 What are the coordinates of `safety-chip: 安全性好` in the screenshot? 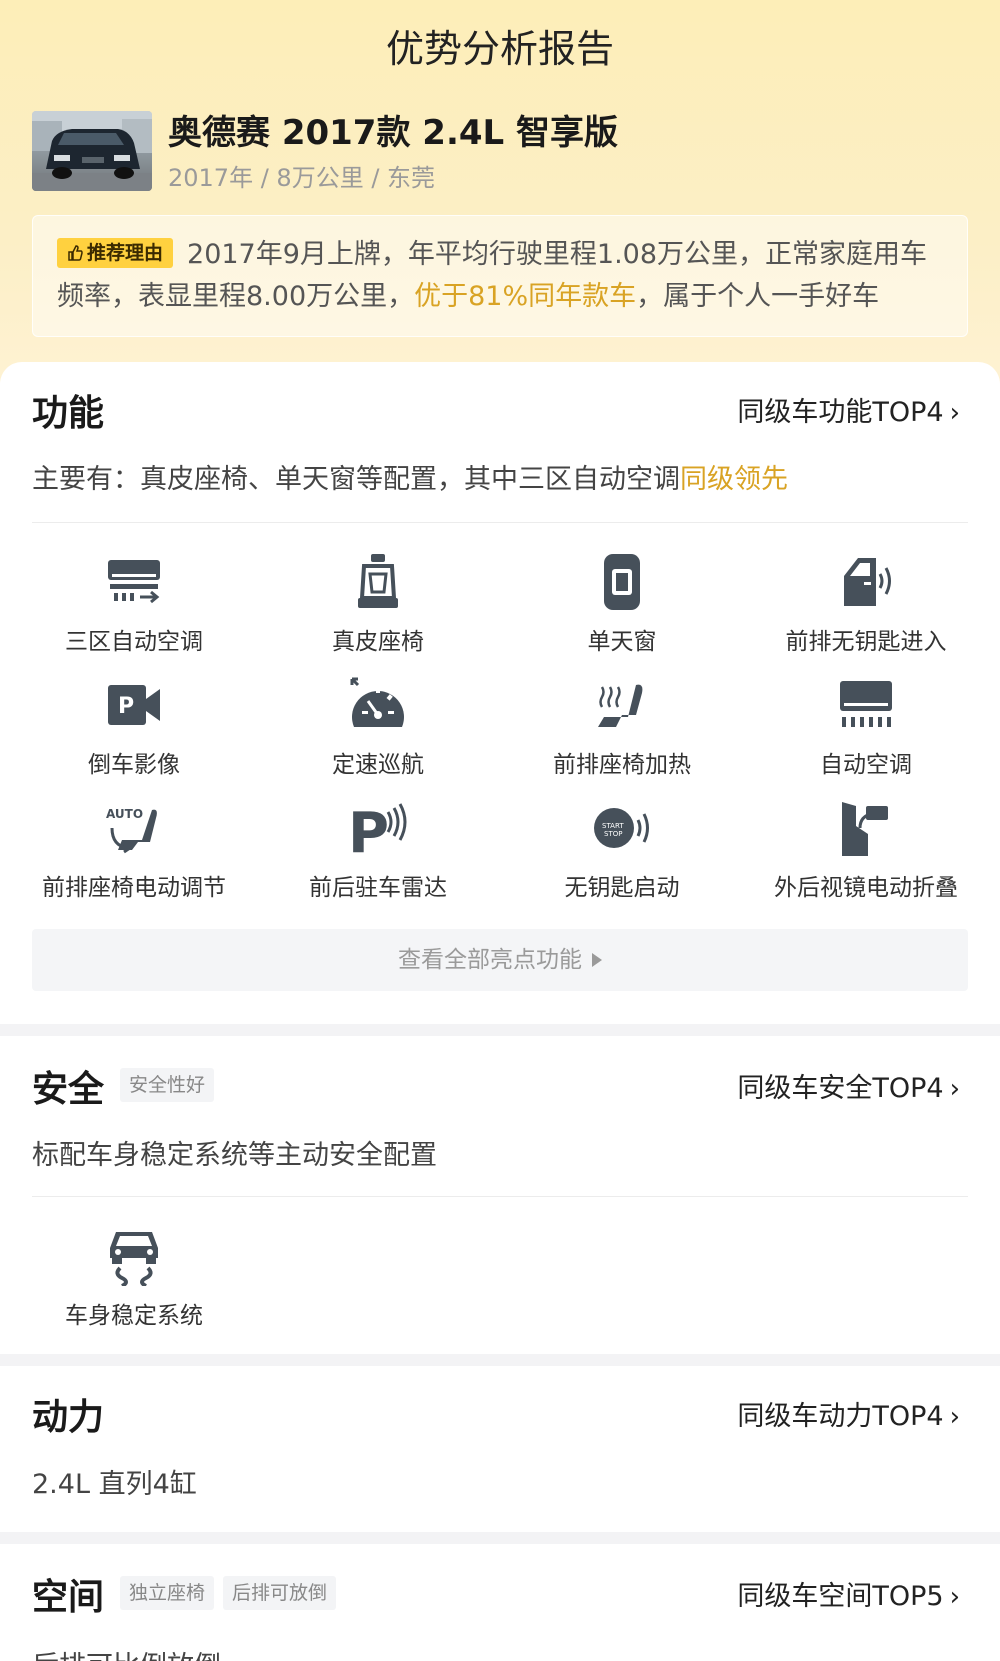 It's located at (167, 1085).